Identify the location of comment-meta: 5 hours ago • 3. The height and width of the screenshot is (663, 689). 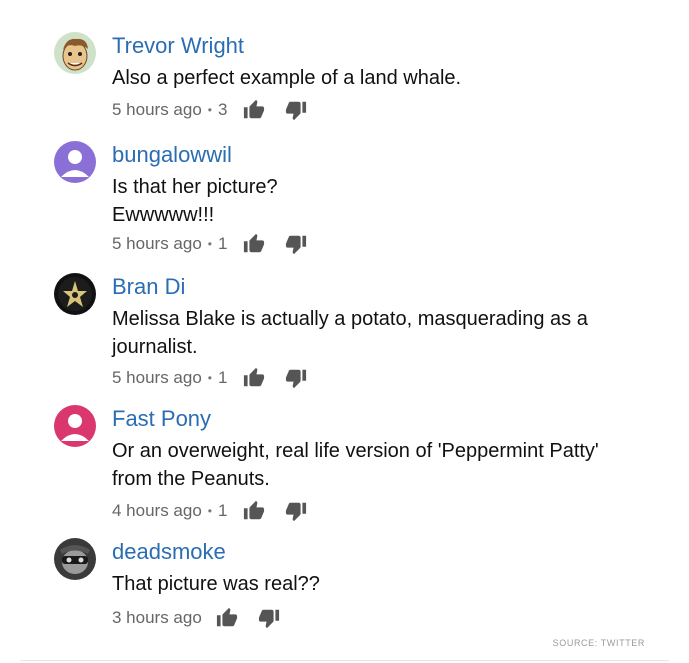
(209, 110).